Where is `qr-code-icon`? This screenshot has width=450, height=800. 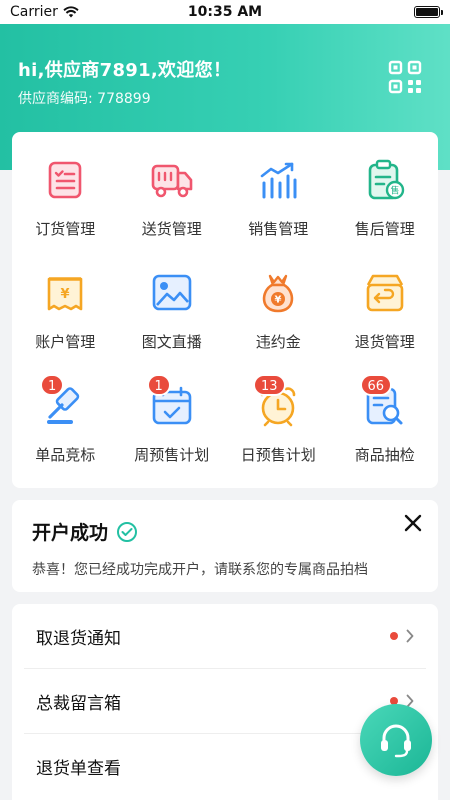
qr-code-icon is located at coordinates (405, 77).